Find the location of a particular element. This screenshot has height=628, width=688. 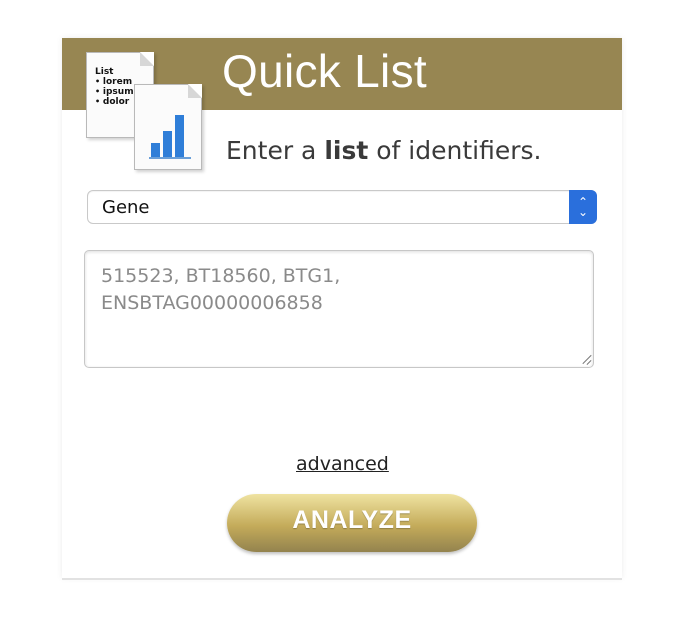

advanced-link: advanced is located at coordinates (342, 464).